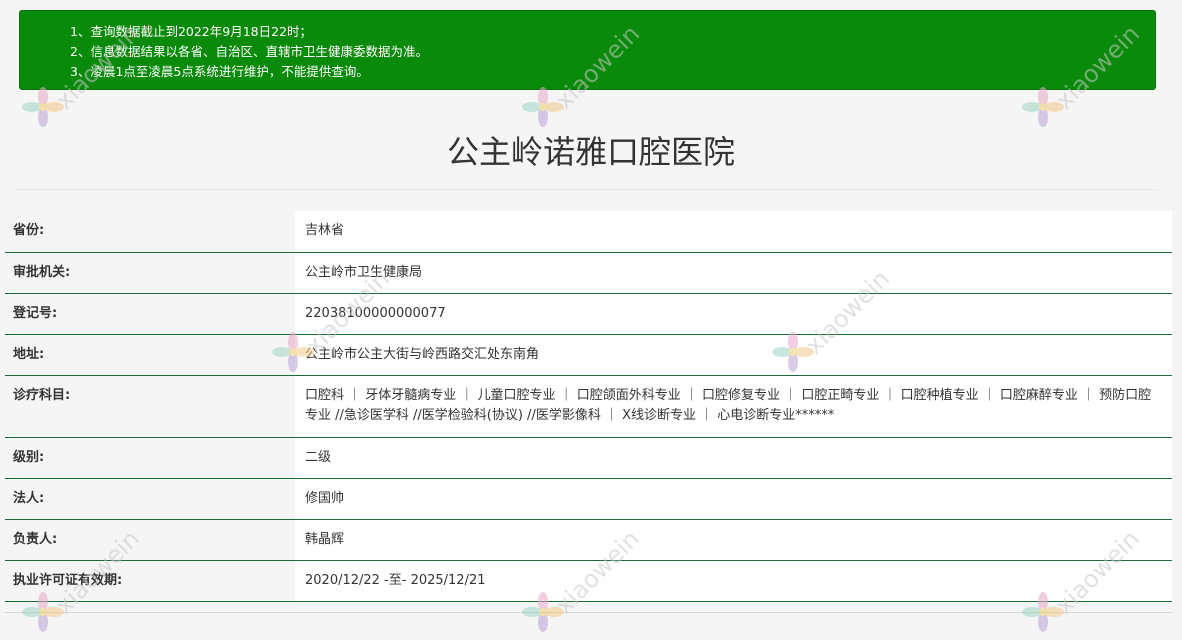  Describe the element at coordinates (150, 314) in the screenshot. I see `row-label-registration: 登记号:` at that location.